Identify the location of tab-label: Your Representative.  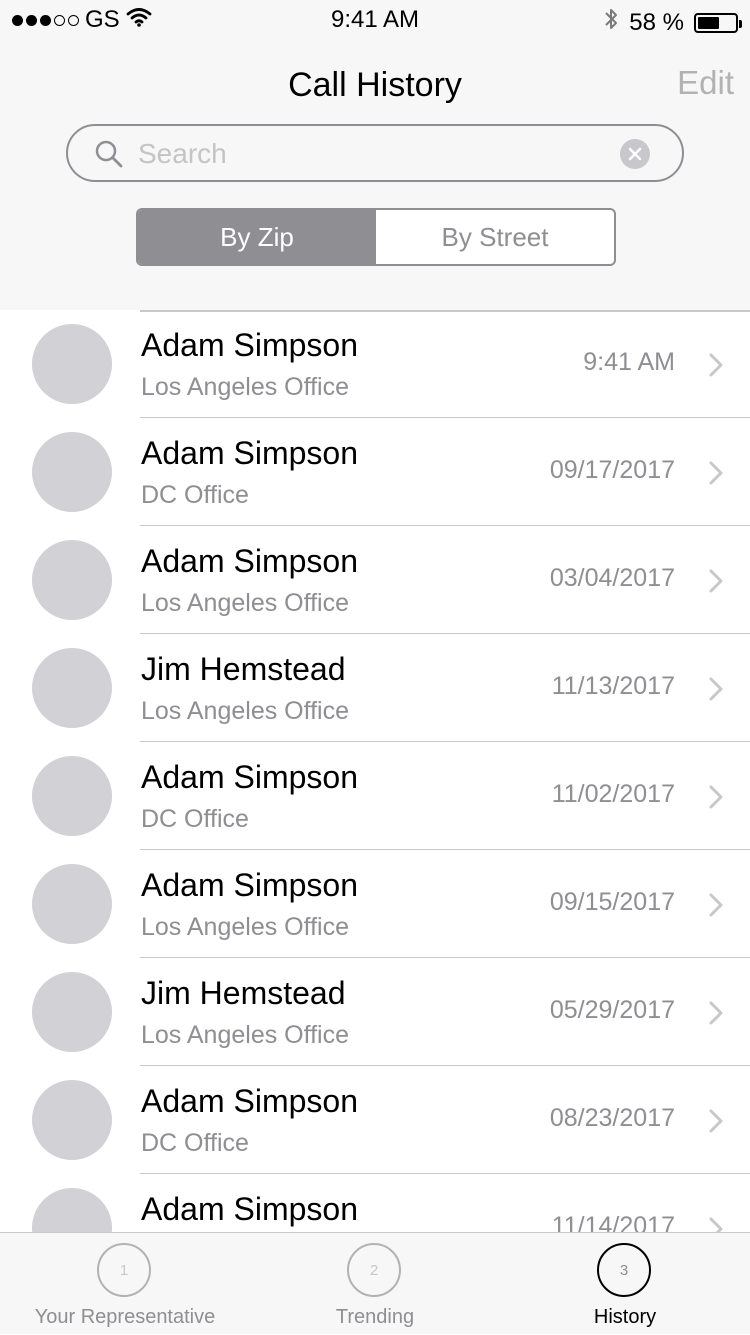
(125, 1317).